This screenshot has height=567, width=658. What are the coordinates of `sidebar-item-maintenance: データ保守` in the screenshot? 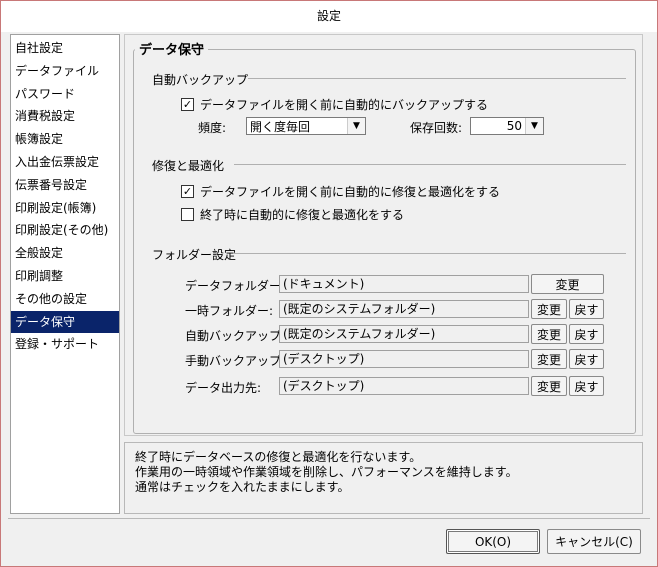 It's located at (65, 322).